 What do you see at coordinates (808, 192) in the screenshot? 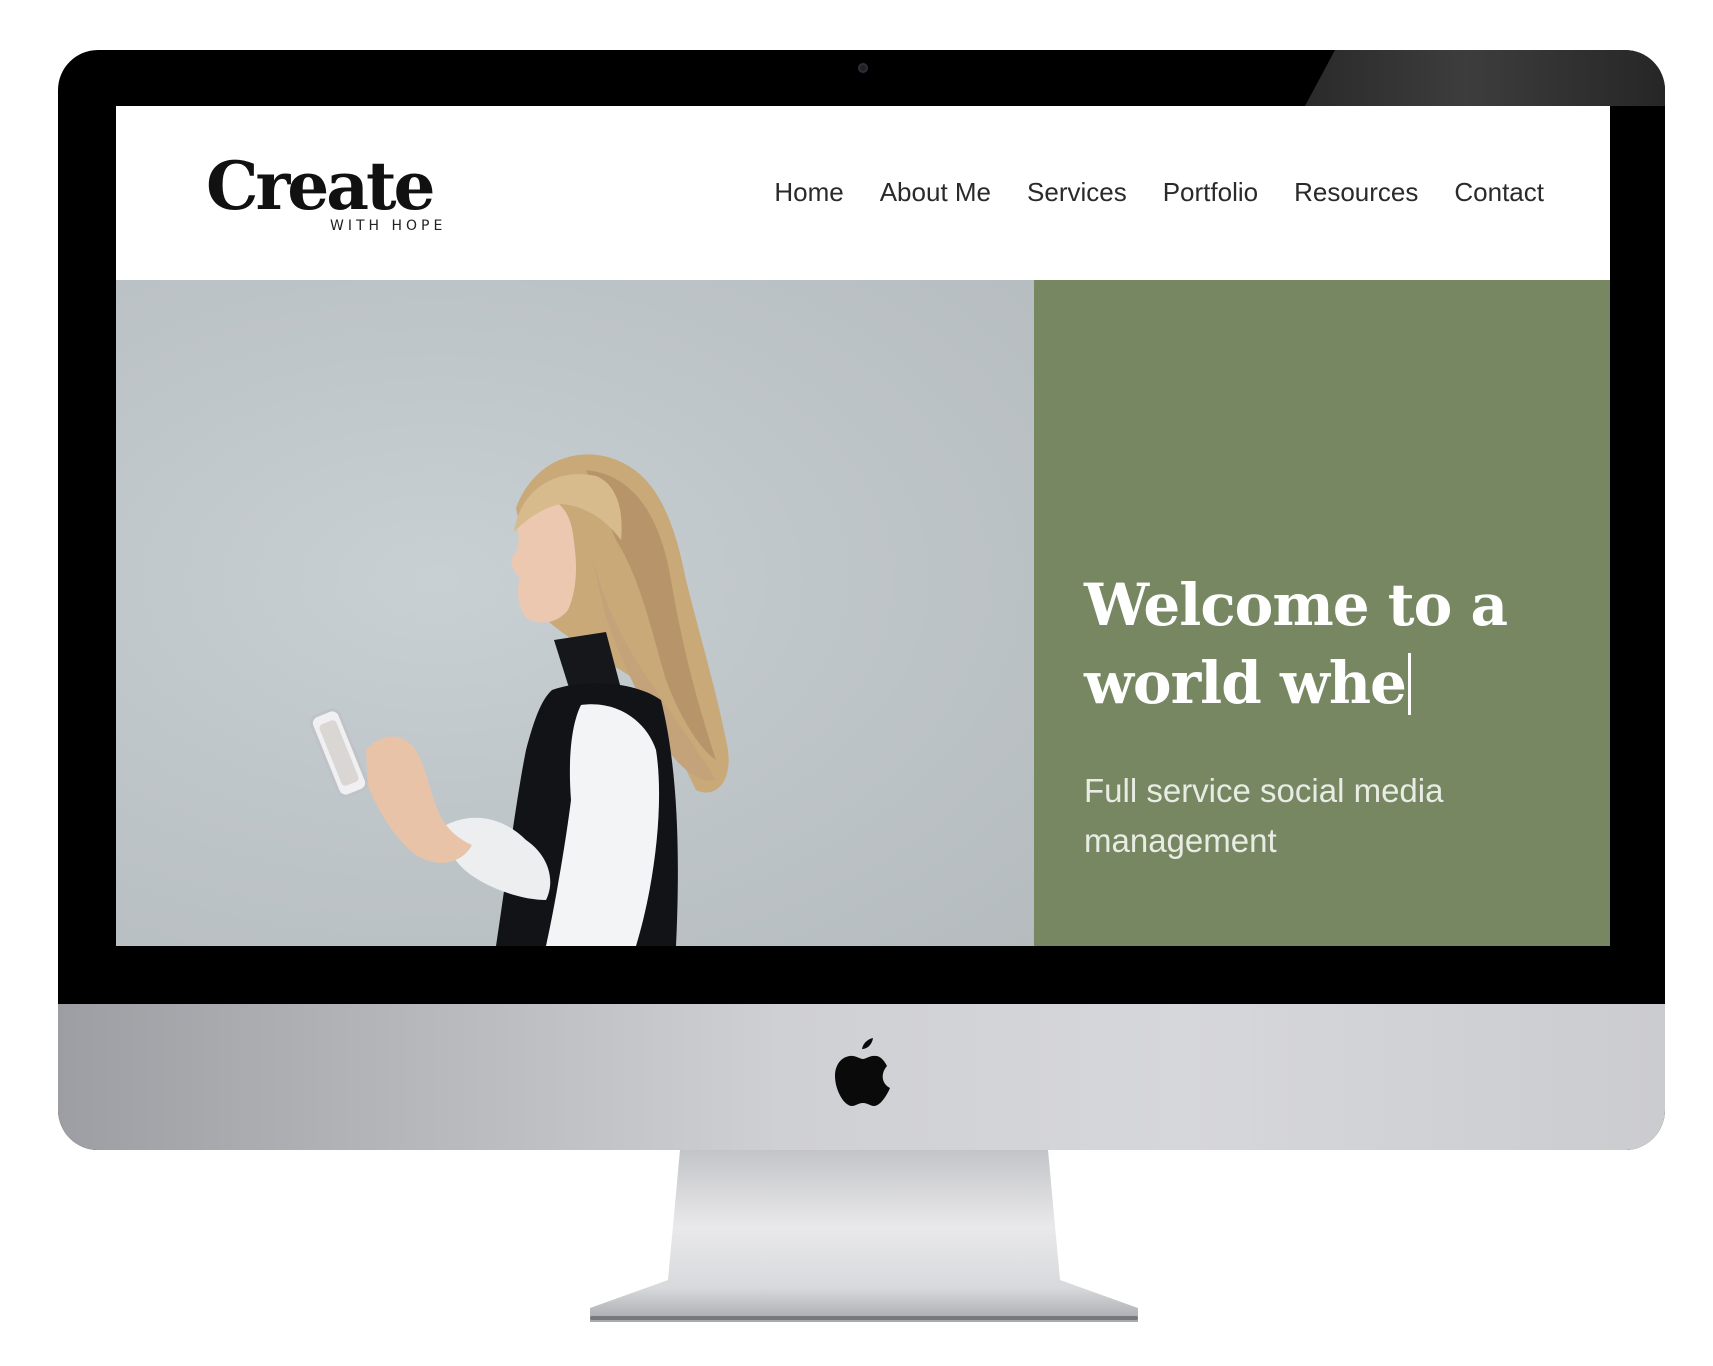
I see `nav-home: Home` at bounding box center [808, 192].